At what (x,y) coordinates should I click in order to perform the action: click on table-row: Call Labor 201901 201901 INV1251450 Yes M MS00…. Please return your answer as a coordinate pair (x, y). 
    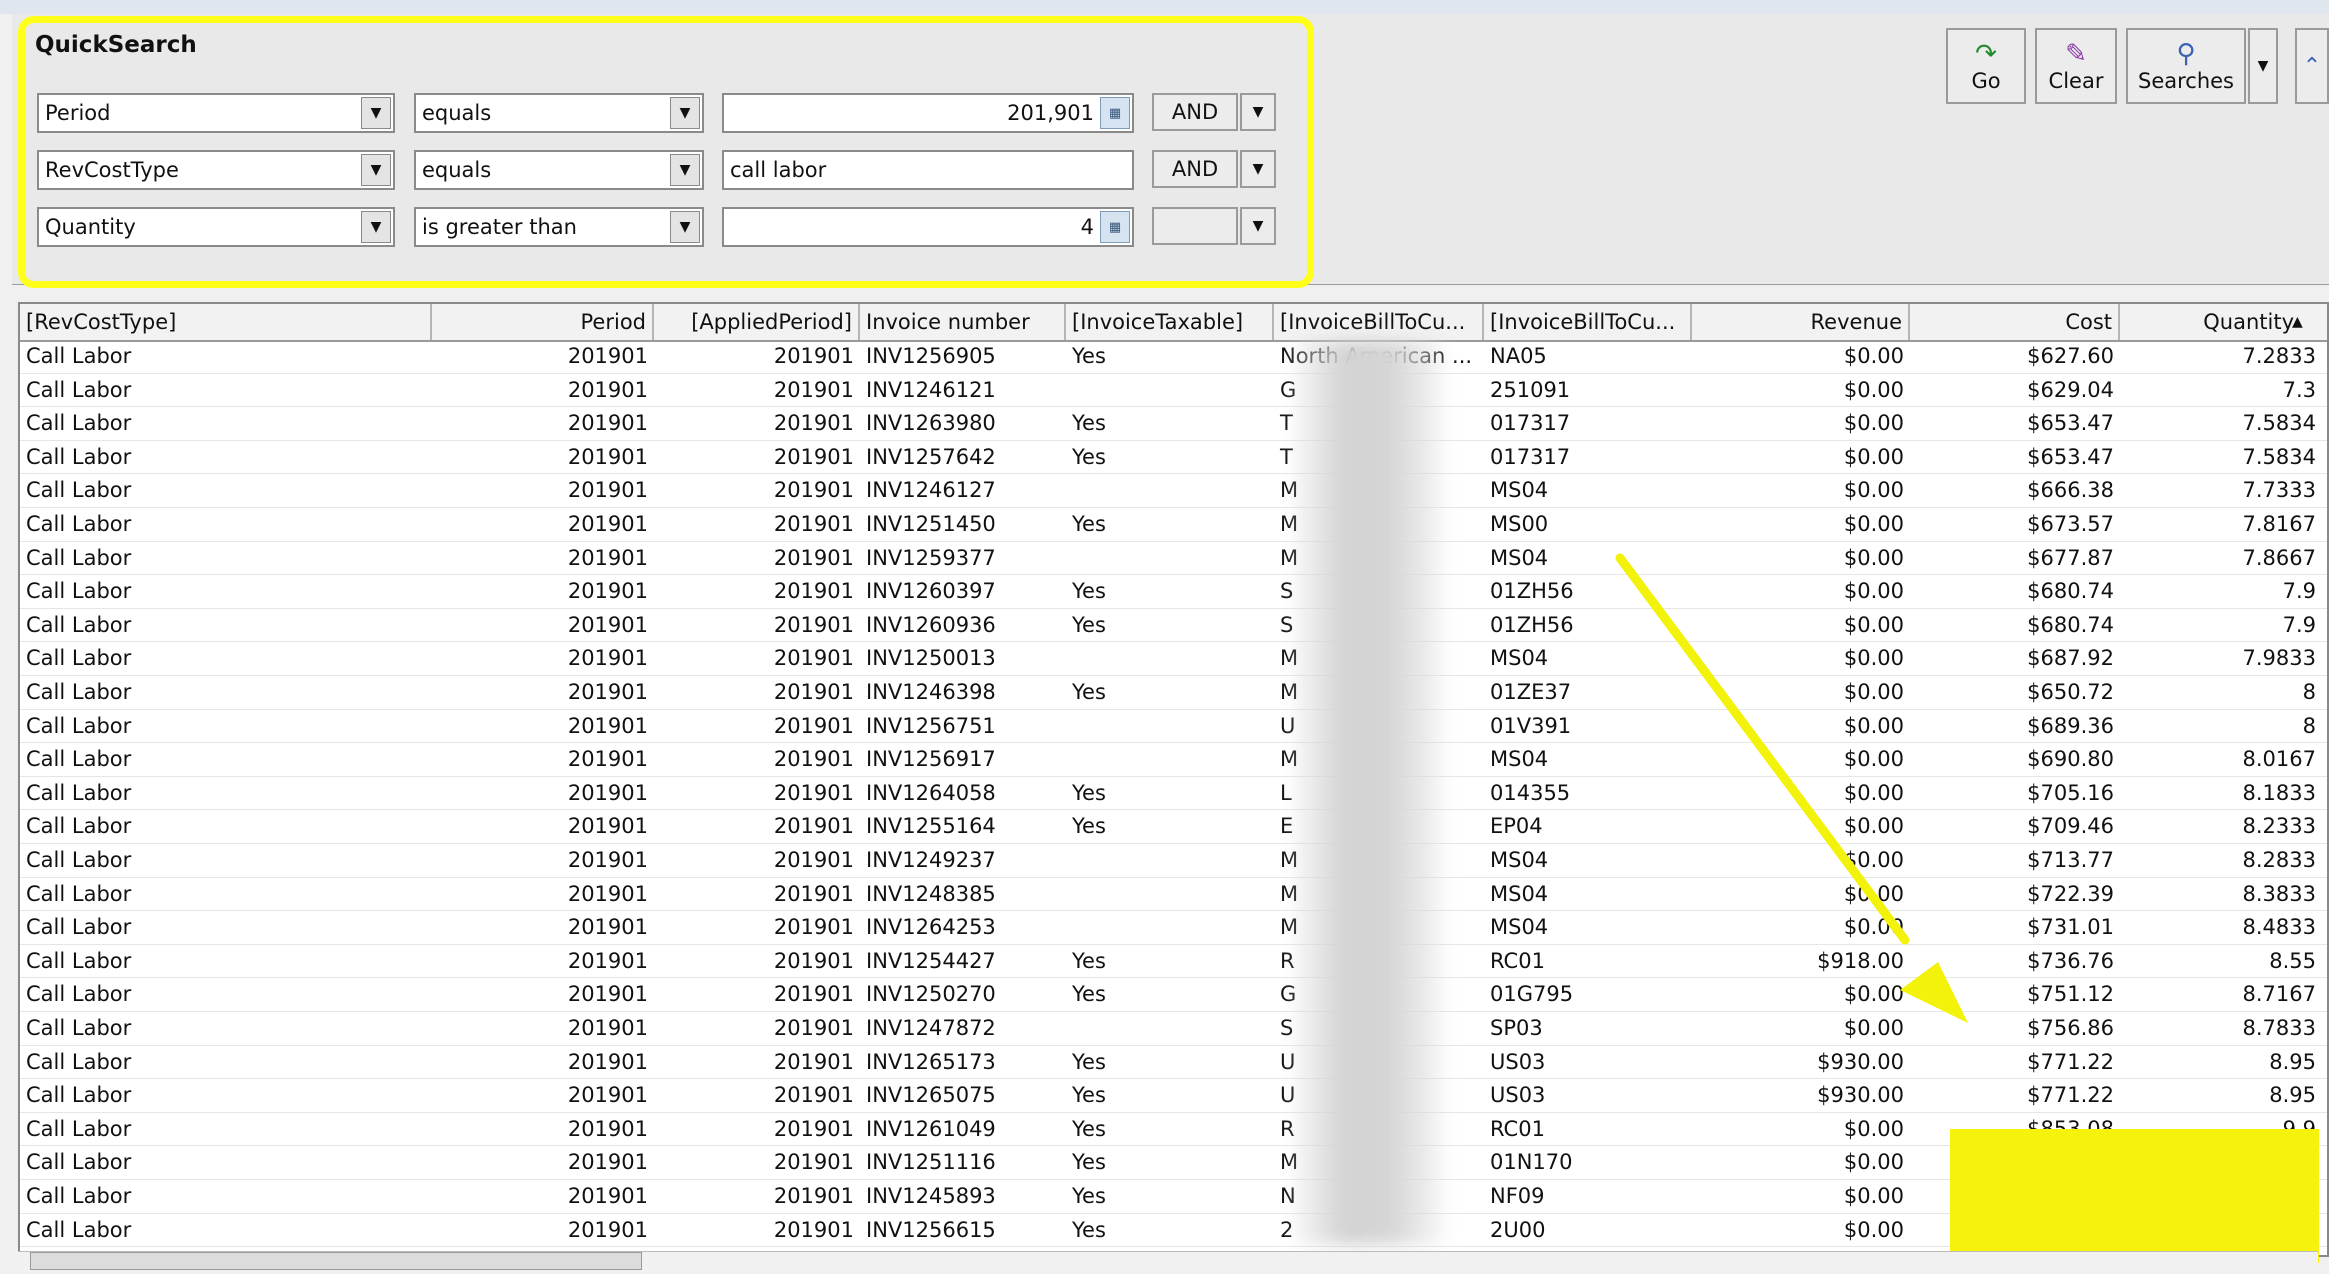
    Looking at the image, I should click on (1173, 525).